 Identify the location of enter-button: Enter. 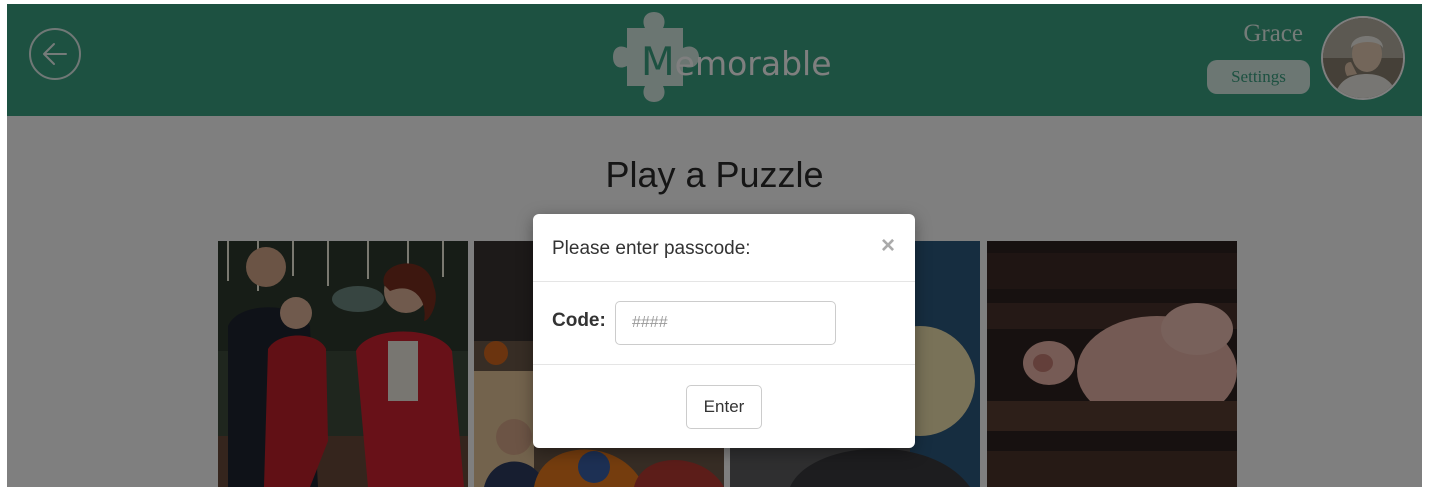
(724, 407).